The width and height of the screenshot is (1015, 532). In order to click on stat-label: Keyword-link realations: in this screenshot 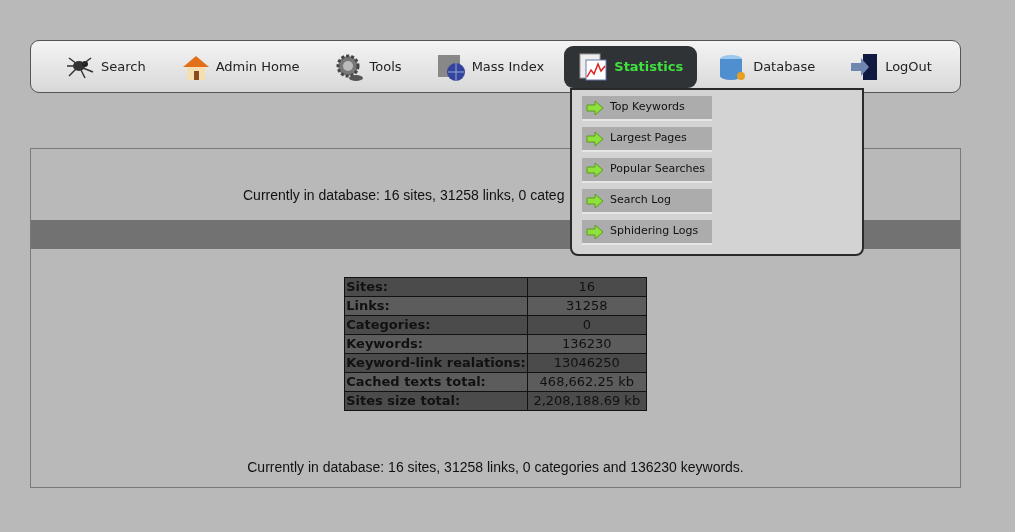, I will do `click(436, 363)`.